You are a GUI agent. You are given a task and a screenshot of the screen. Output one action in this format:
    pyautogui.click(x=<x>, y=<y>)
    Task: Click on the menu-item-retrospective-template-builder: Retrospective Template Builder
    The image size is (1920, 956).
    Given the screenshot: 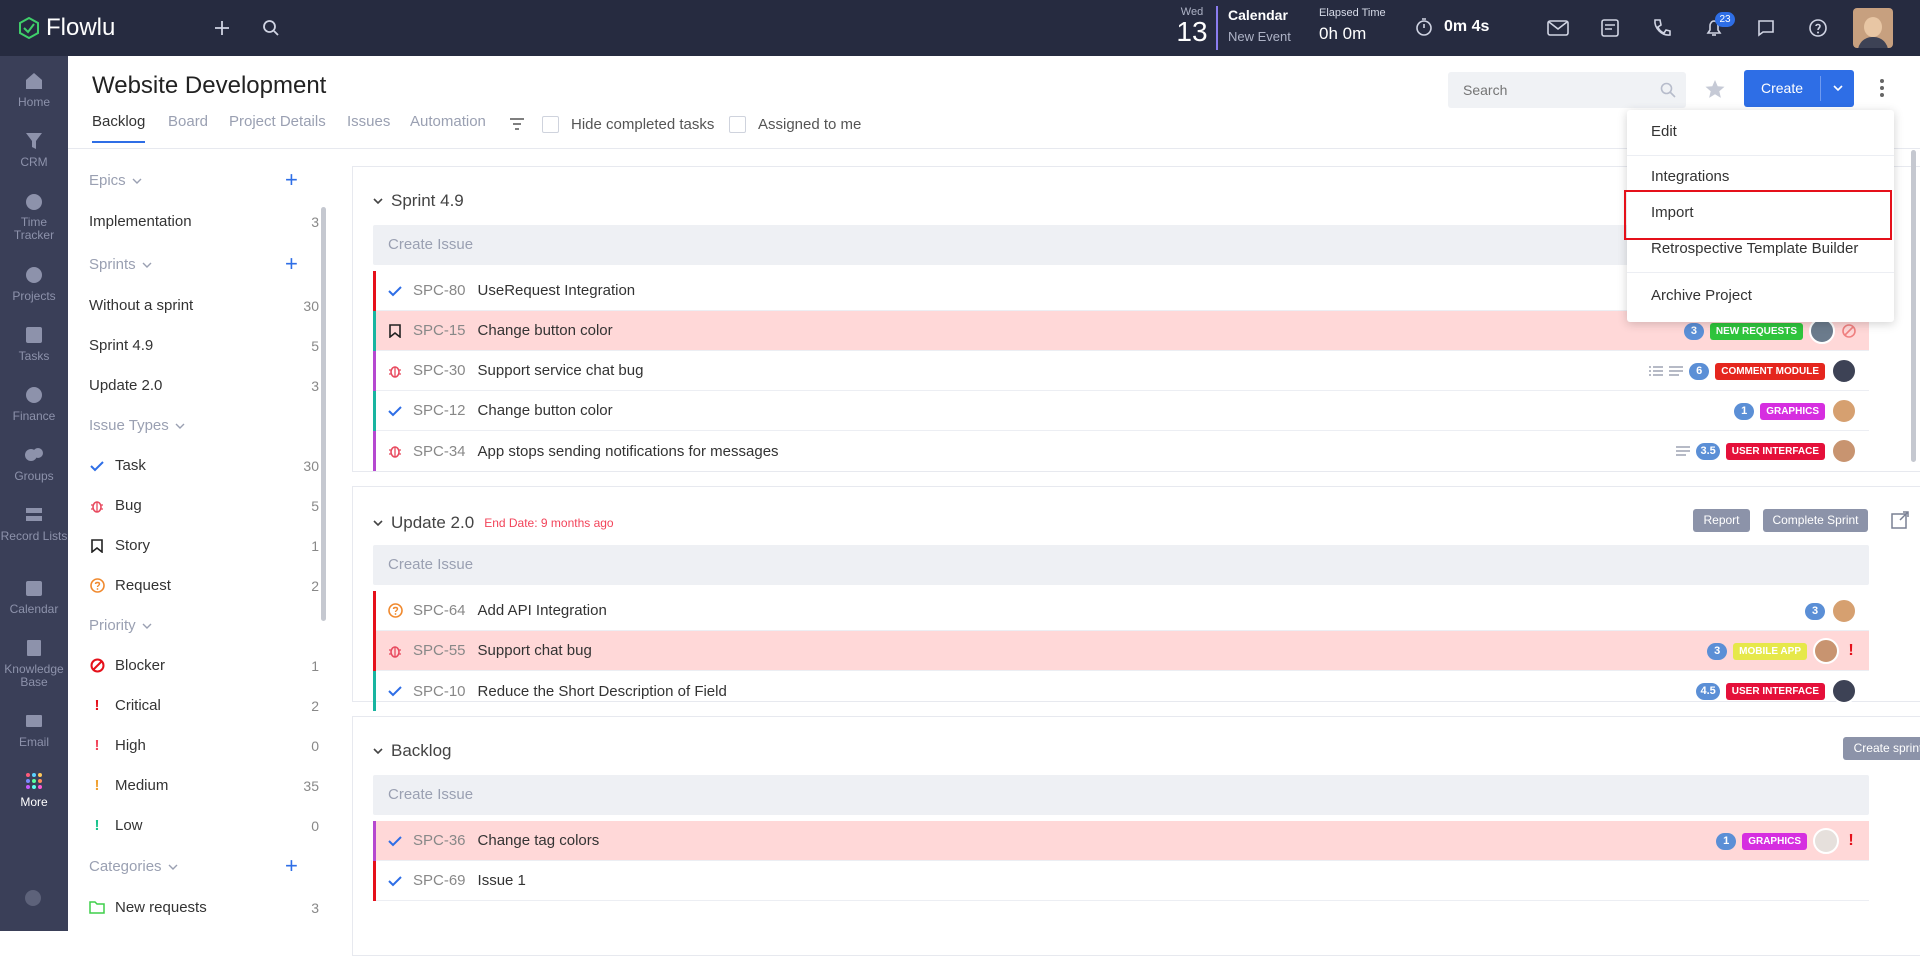 What is the action you would take?
    pyautogui.click(x=1754, y=248)
    